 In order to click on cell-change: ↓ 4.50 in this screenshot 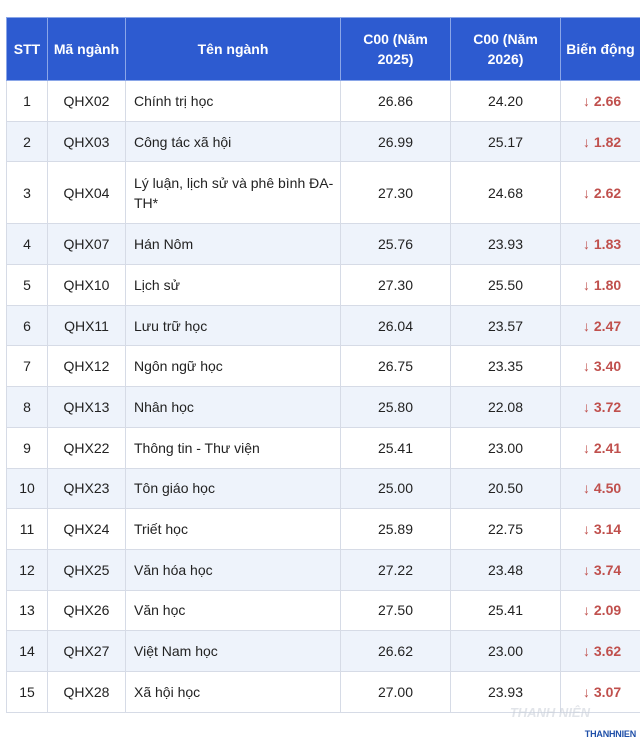, I will do `click(600, 488)`.